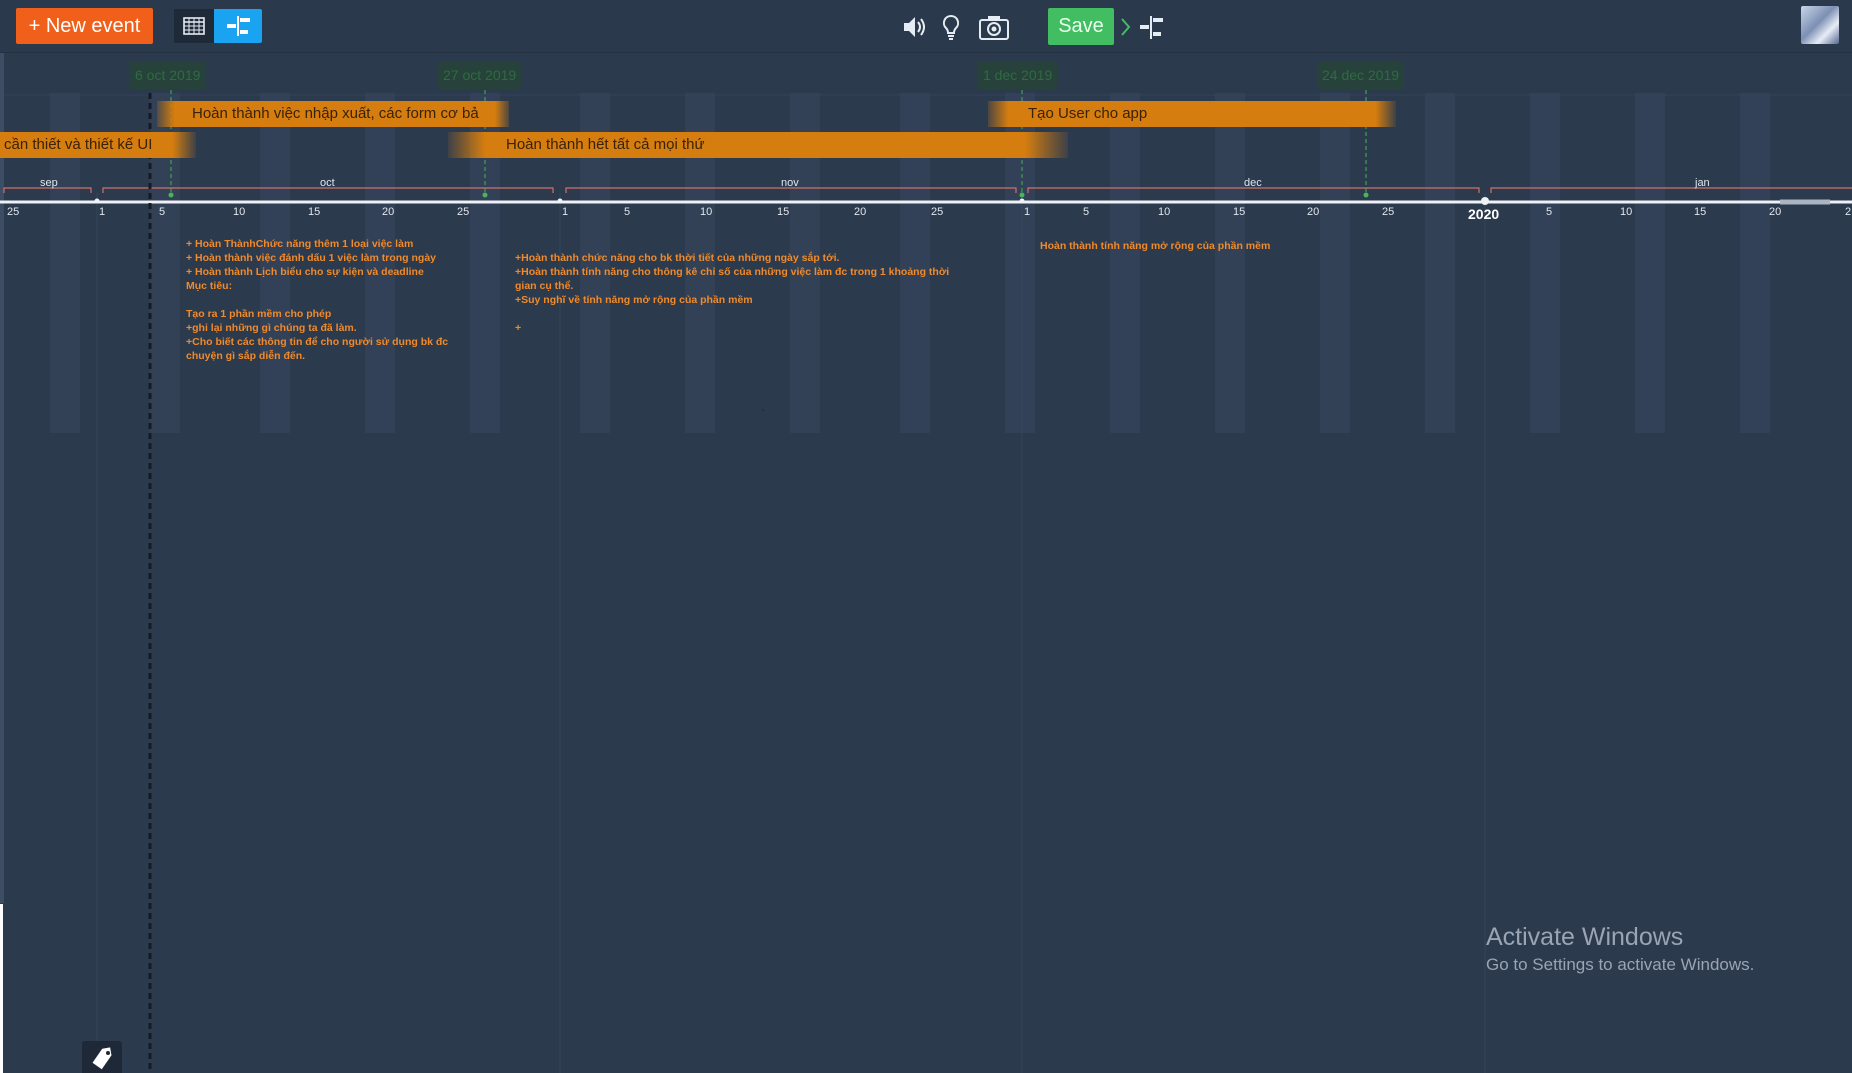 The height and width of the screenshot is (1073, 1852). I want to click on table-view-icon, so click(194, 26).